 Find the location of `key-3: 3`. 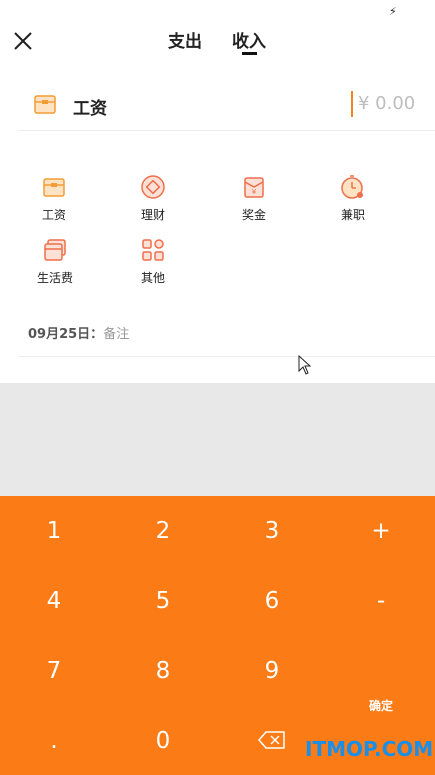

key-3: 3 is located at coordinates (272, 531).